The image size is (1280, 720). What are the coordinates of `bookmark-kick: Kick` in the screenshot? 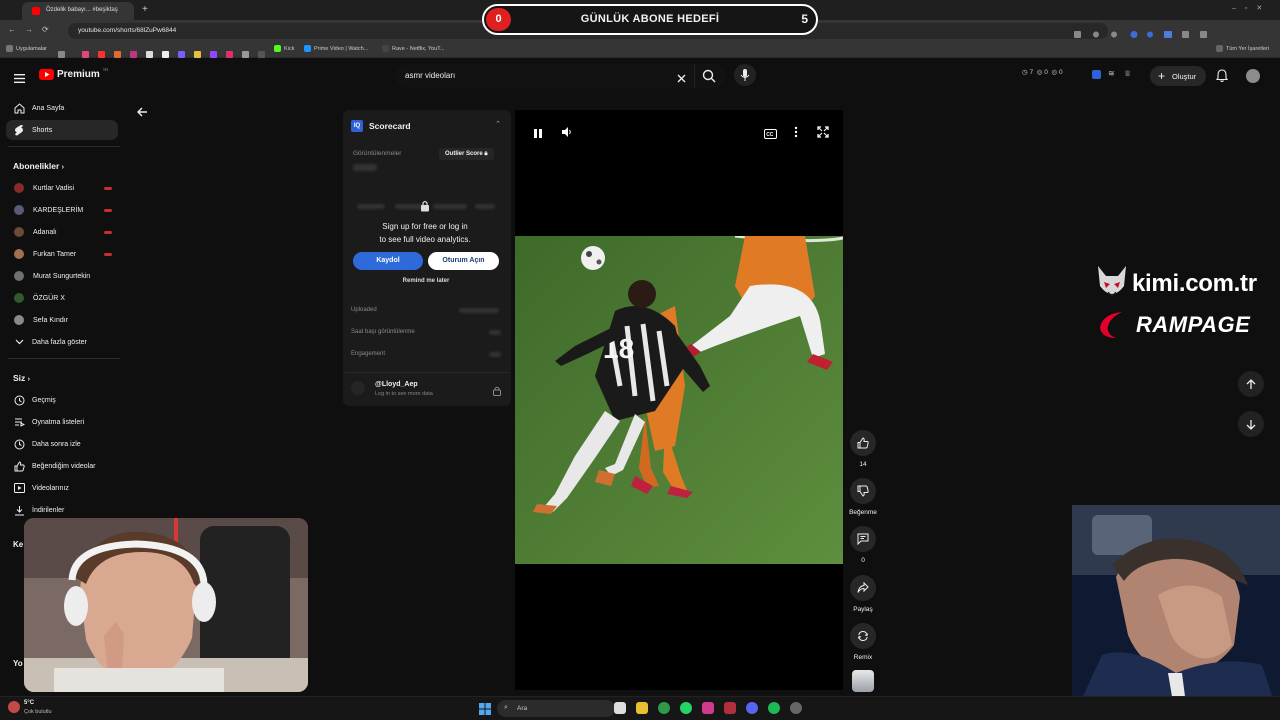 It's located at (284, 48).